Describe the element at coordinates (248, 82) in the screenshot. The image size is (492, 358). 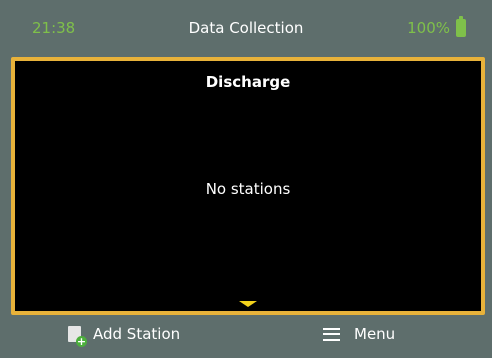
I see `panel-title: Discharge` at that location.